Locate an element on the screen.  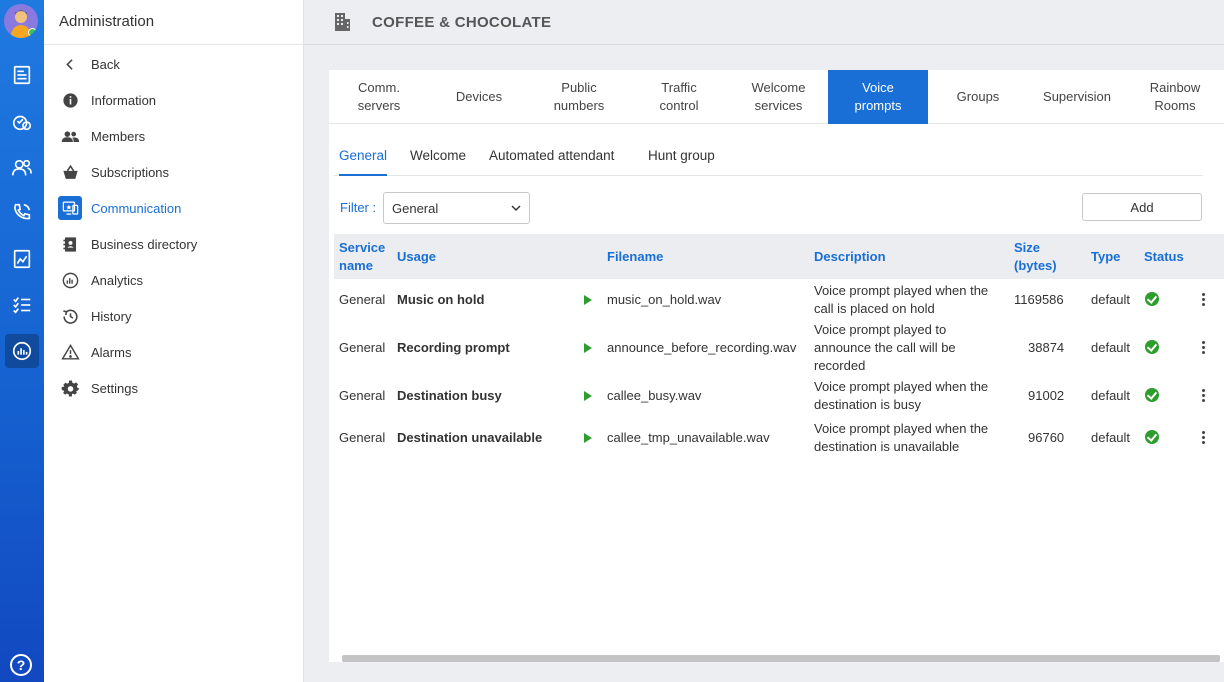
tab-supervision: Supervision is located at coordinates (1077, 97).